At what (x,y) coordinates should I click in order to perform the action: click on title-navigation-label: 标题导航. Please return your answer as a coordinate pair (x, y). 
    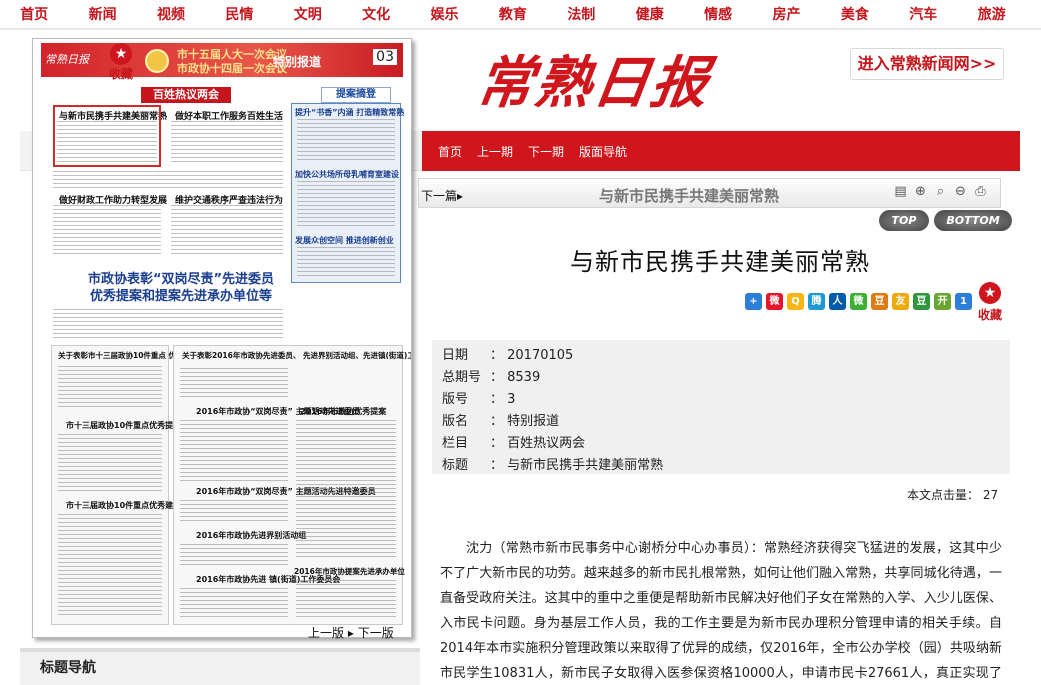
    Looking at the image, I should click on (68, 668).